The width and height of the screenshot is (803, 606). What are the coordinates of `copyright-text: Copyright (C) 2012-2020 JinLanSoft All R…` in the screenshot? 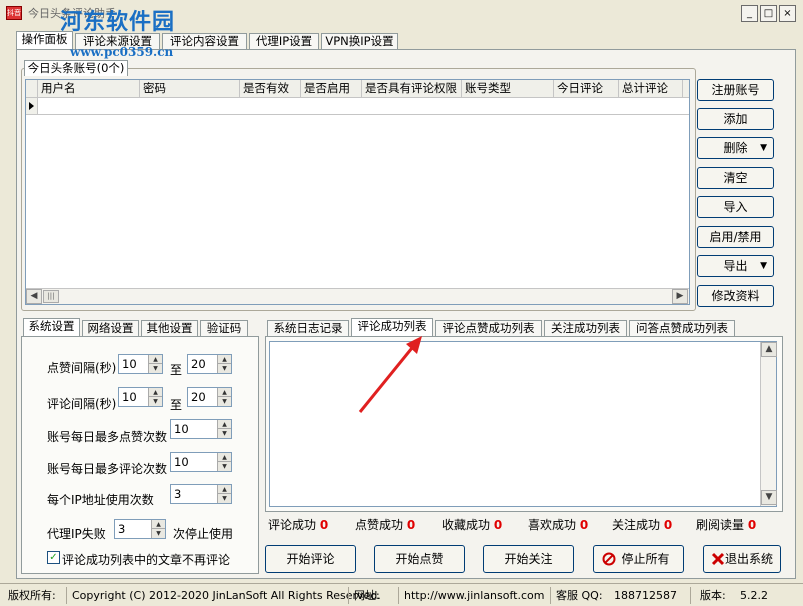 It's located at (226, 595).